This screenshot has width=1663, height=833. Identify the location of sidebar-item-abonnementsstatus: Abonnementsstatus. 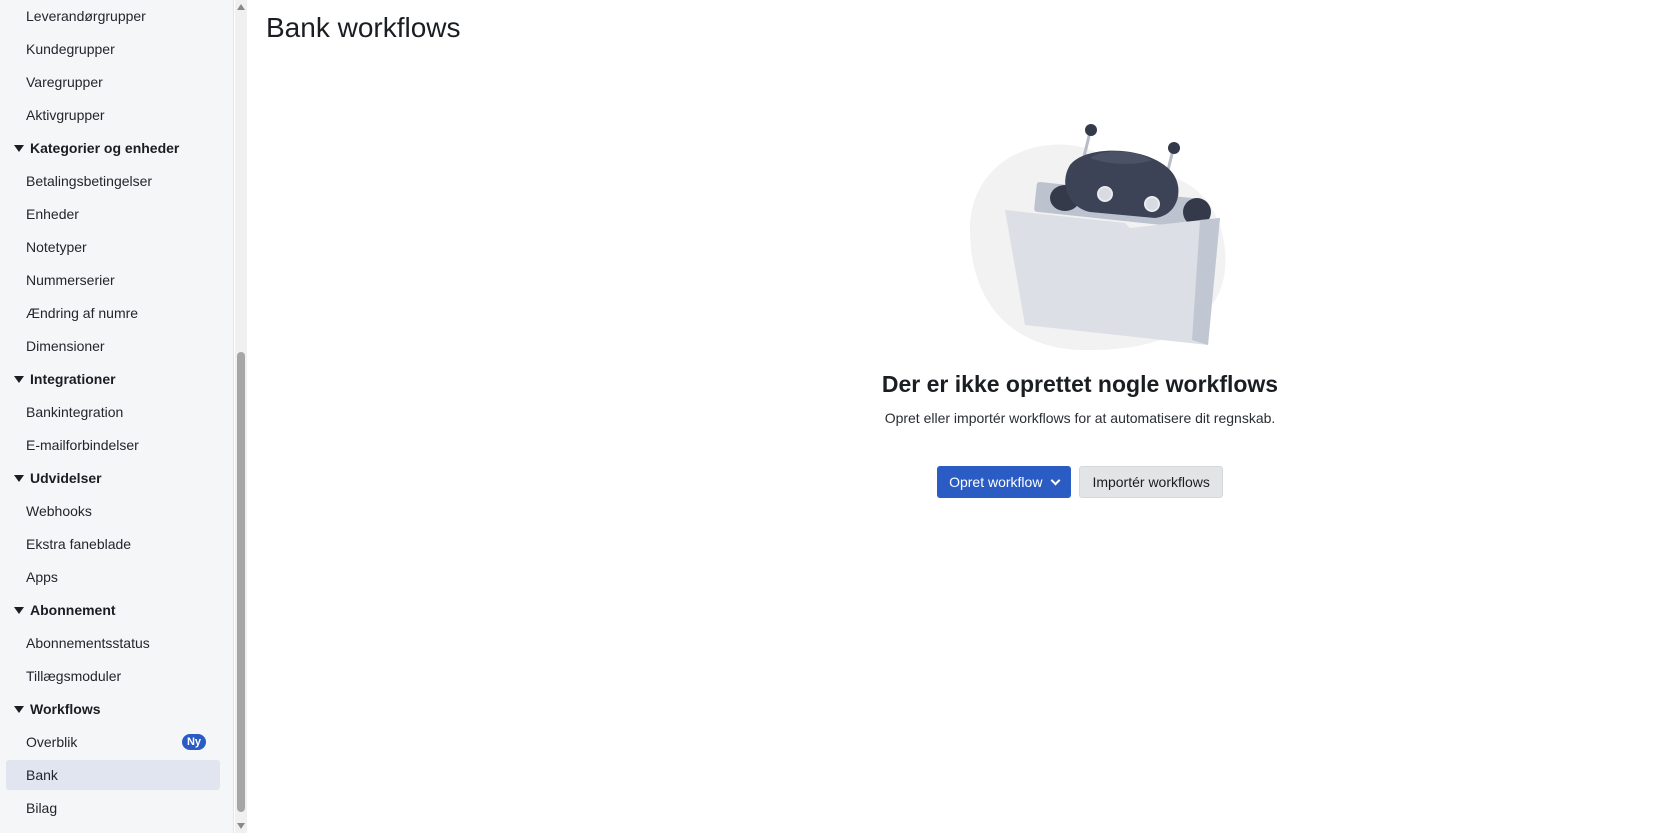
(113, 643).